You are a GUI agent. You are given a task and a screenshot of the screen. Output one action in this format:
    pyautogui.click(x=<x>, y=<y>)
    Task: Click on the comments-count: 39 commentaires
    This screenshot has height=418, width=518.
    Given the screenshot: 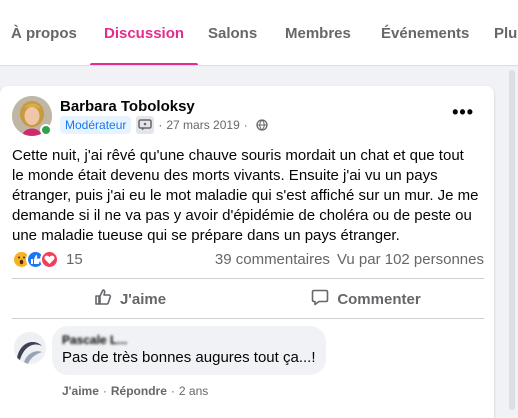 What is the action you would take?
    pyautogui.click(x=272, y=259)
    